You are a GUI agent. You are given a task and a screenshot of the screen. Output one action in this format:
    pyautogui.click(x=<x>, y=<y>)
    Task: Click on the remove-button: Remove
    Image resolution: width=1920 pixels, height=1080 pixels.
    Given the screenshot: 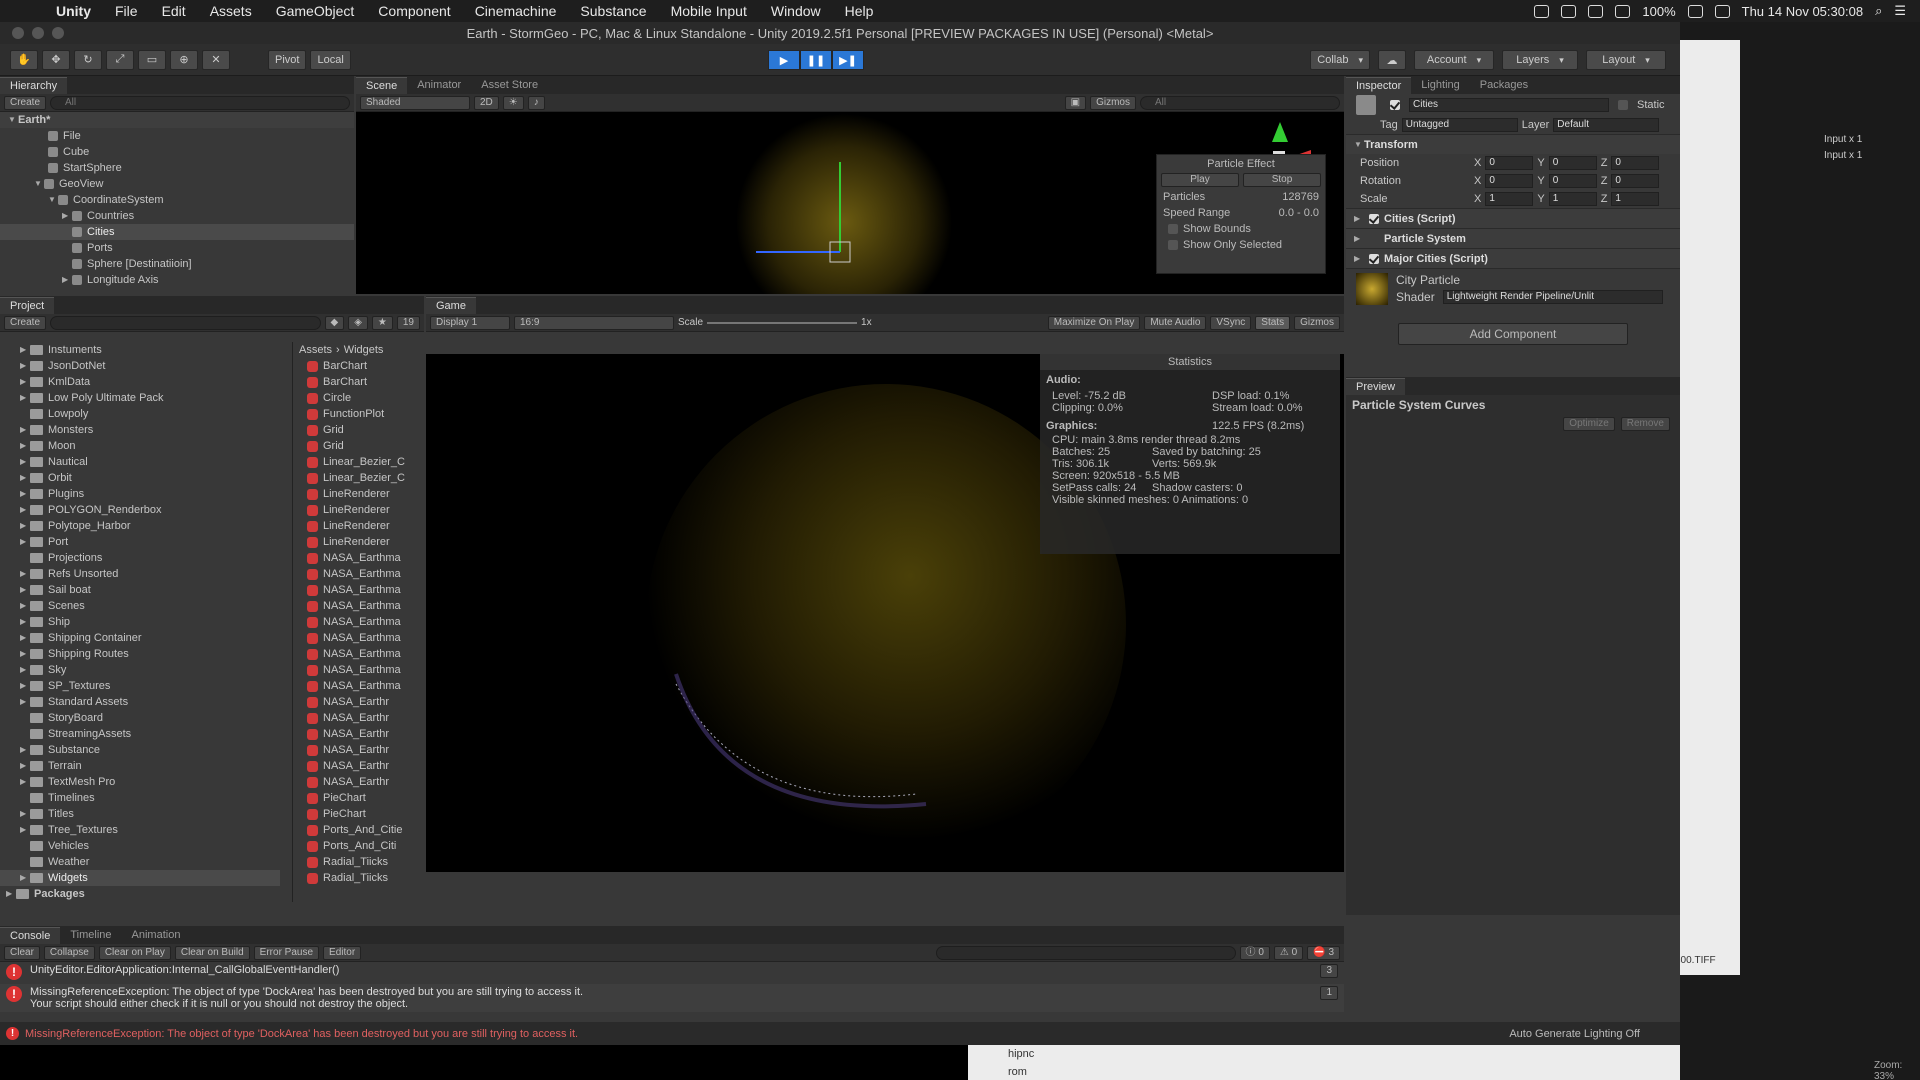 What is the action you would take?
    pyautogui.click(x=1645, y=424)
    